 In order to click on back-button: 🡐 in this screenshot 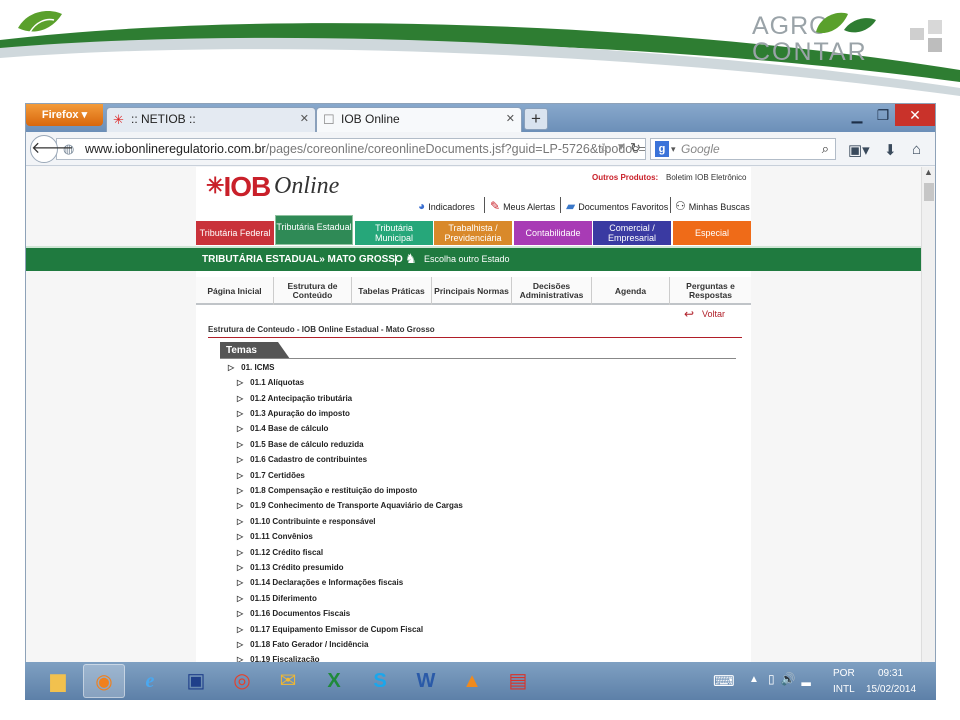, I will do `click(52, 149)`.